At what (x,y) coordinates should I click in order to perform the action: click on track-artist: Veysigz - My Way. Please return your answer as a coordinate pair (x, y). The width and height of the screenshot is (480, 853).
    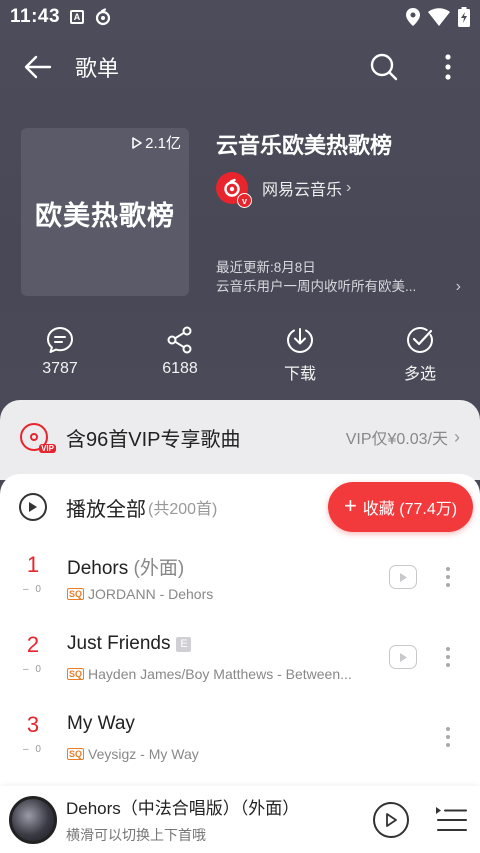
    Looking at the image, I should click on (143, 754).